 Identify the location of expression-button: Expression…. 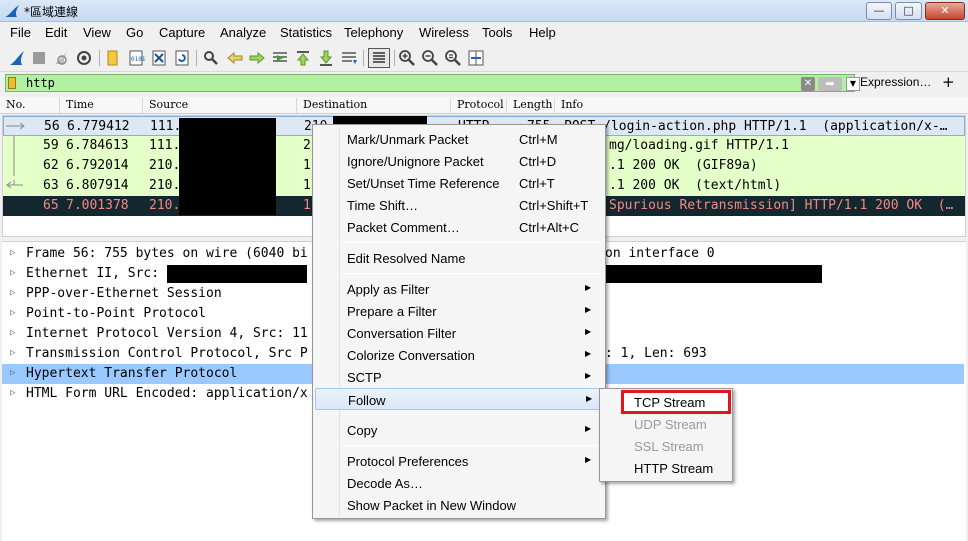
(895, 82).